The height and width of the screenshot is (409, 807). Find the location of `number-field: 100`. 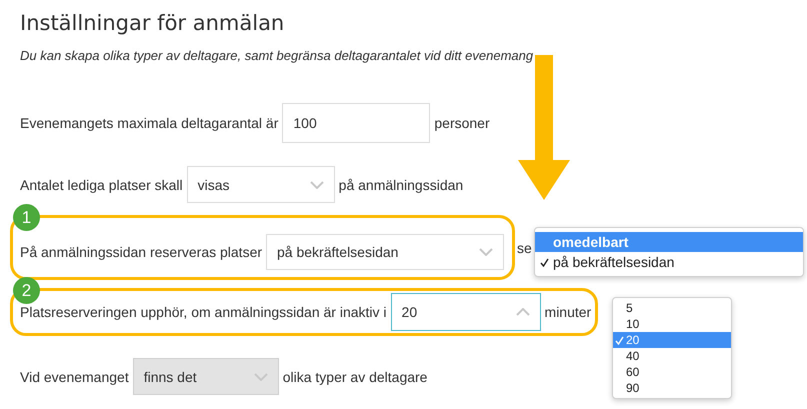

number-field: 100 is located at coordinates (356, 123).